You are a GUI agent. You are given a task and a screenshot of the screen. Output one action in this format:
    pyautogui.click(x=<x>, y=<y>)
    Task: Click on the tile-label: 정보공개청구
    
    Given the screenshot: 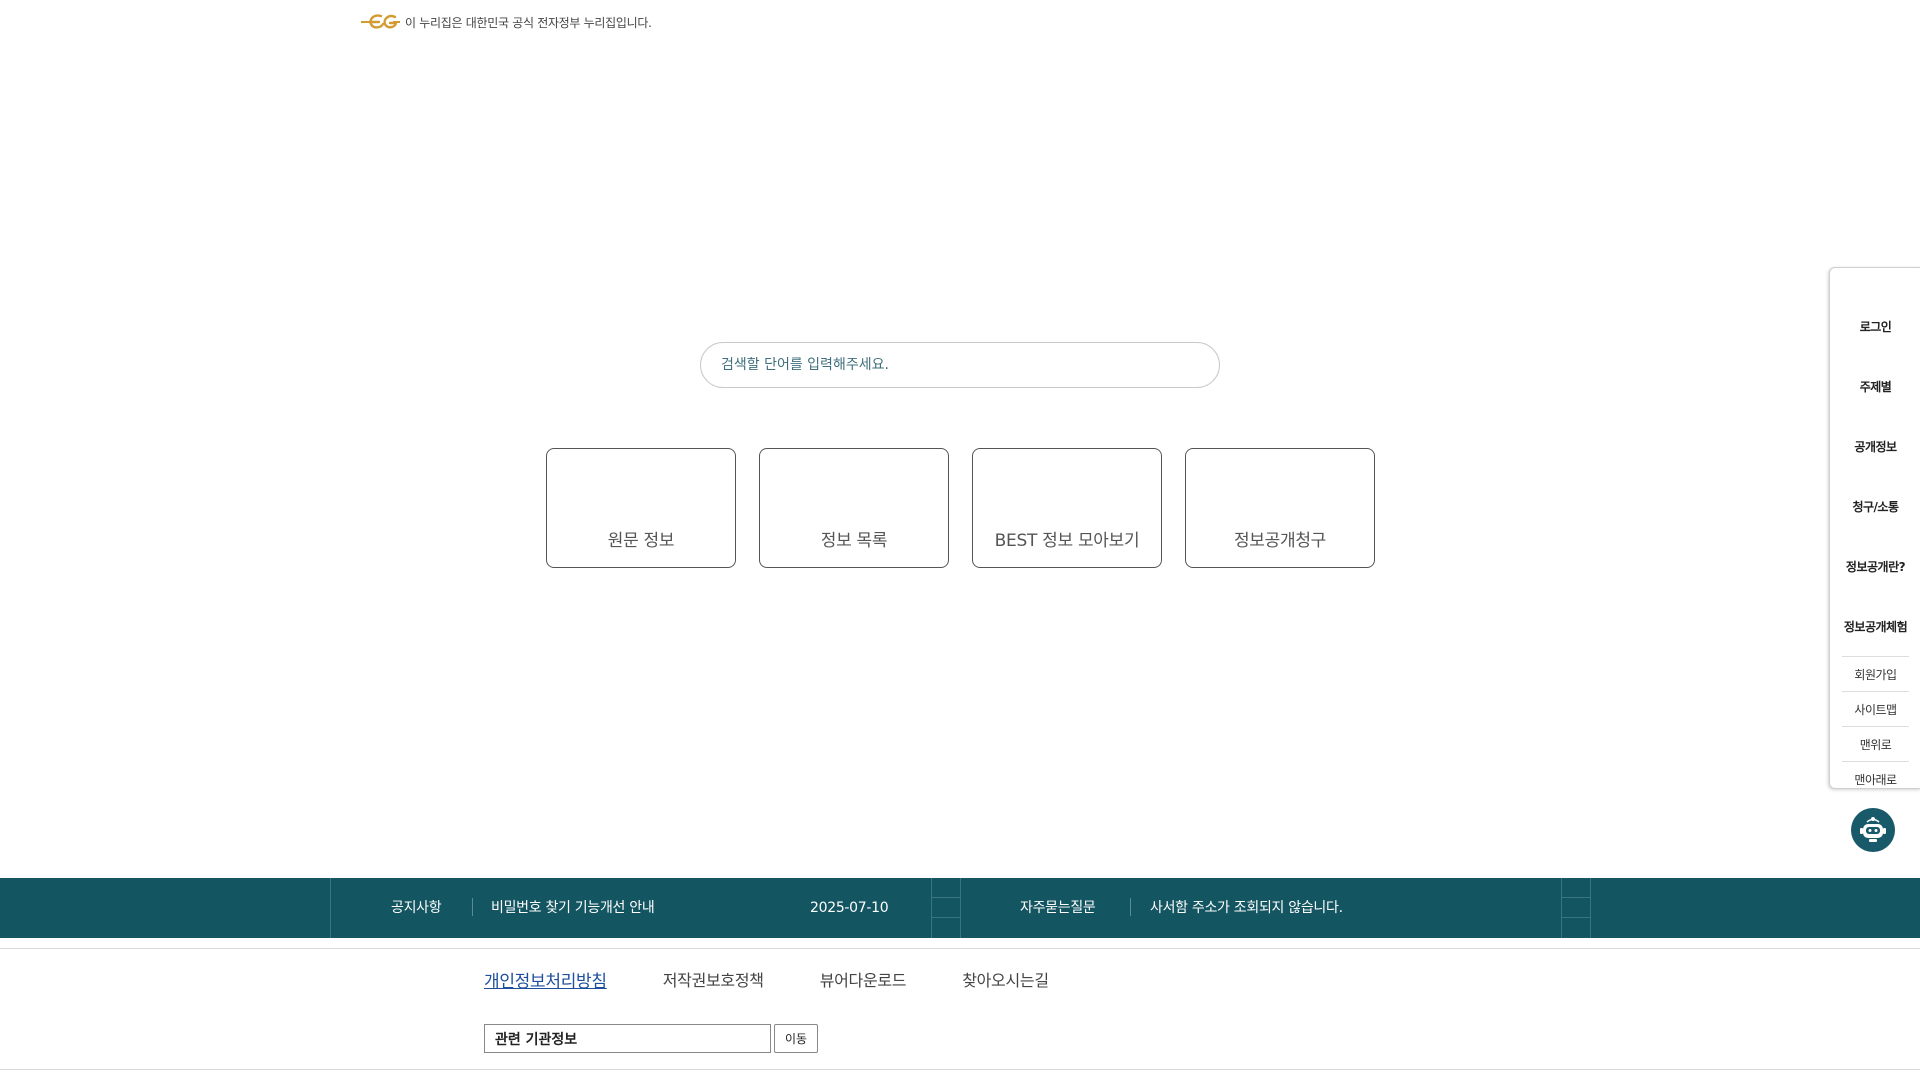 What is the action you would take?
    pyautogui.click(x=1280, y=541)
    